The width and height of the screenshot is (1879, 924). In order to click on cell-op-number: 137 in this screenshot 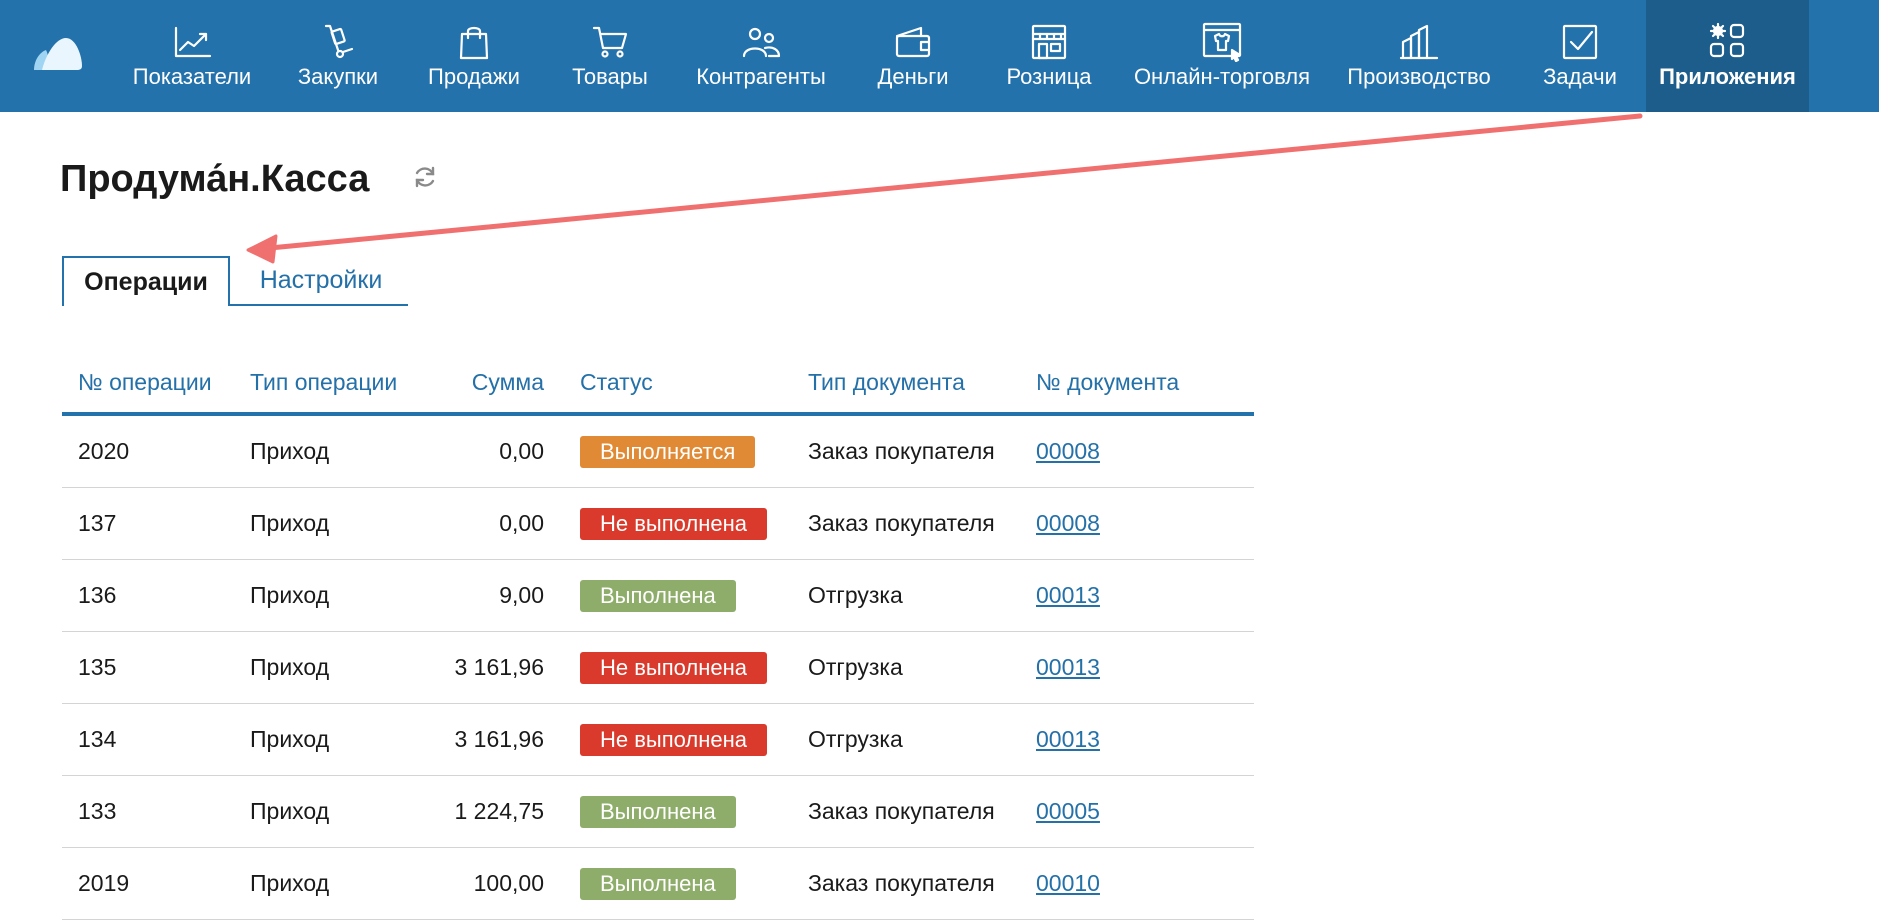, I will do `click(148, 523)`.